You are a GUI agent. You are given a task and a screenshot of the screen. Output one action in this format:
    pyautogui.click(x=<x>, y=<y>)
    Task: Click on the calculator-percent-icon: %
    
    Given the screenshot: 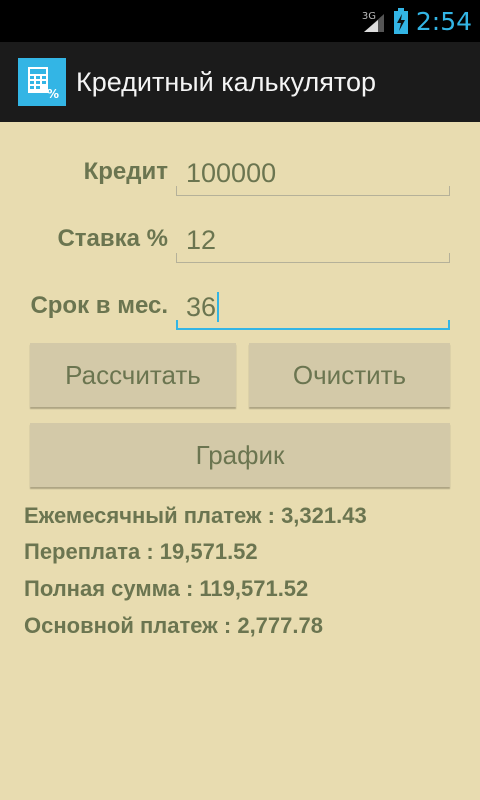 What is the action you would take?
    pyautogui.click(x=42, y=82)
    